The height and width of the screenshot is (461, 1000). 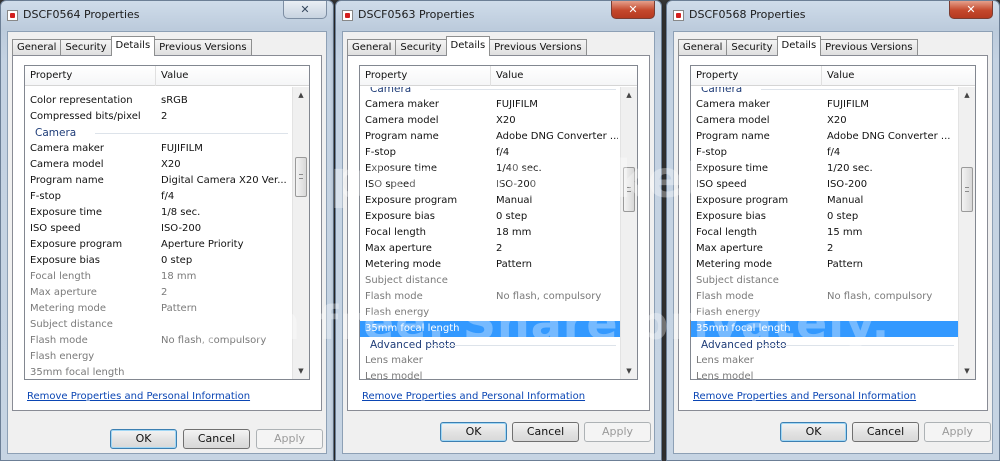 I want to click on table-row: Color representation sRGB, so click(x=158, y=101).